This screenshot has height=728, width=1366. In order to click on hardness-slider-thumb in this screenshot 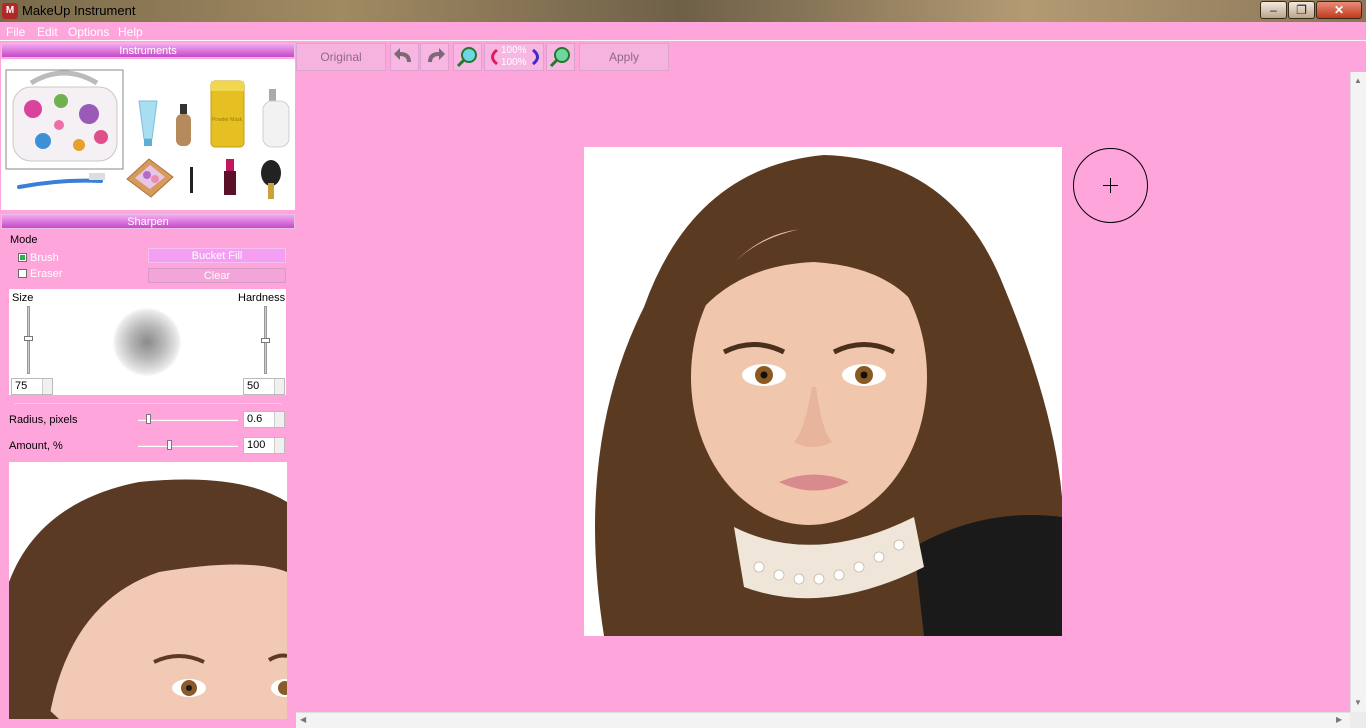, I will do `click(265, 340)`.